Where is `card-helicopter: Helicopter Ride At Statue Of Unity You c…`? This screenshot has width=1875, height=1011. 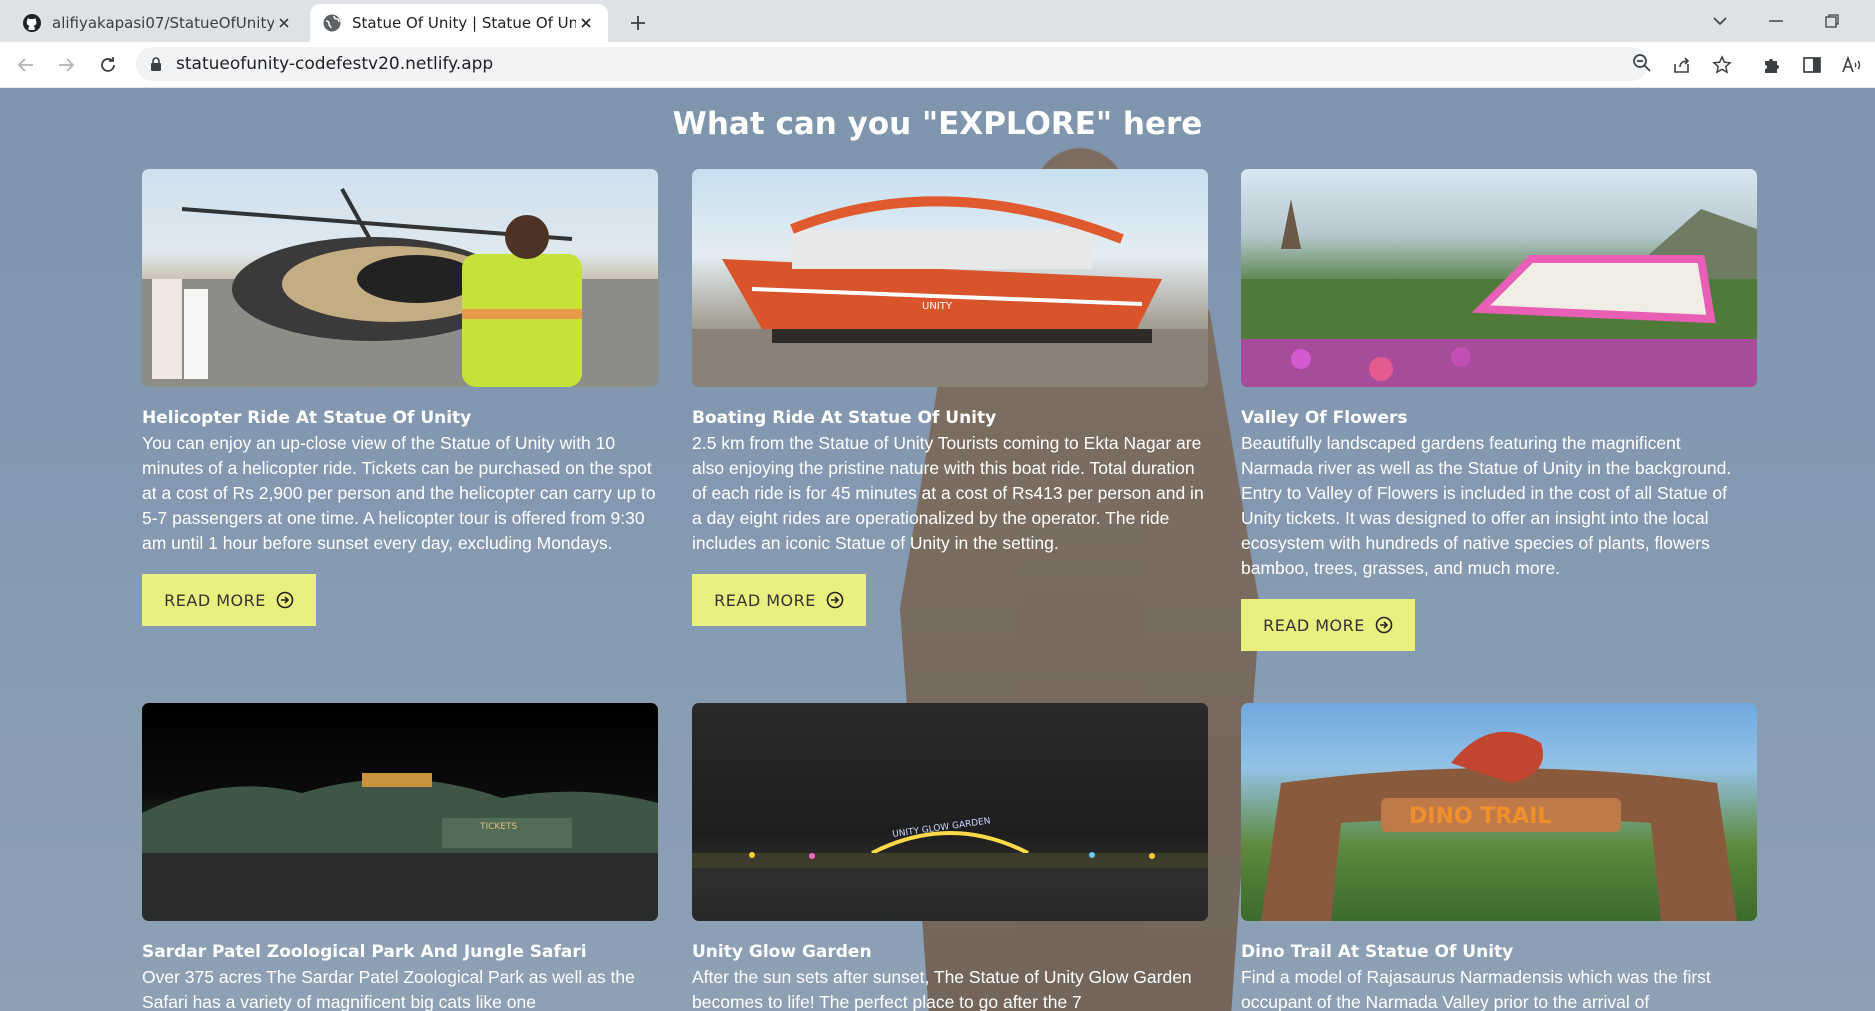 card-helicopter: Helicopter Ride At Statue Of Unity You c… is located at coordinates (400, 397).